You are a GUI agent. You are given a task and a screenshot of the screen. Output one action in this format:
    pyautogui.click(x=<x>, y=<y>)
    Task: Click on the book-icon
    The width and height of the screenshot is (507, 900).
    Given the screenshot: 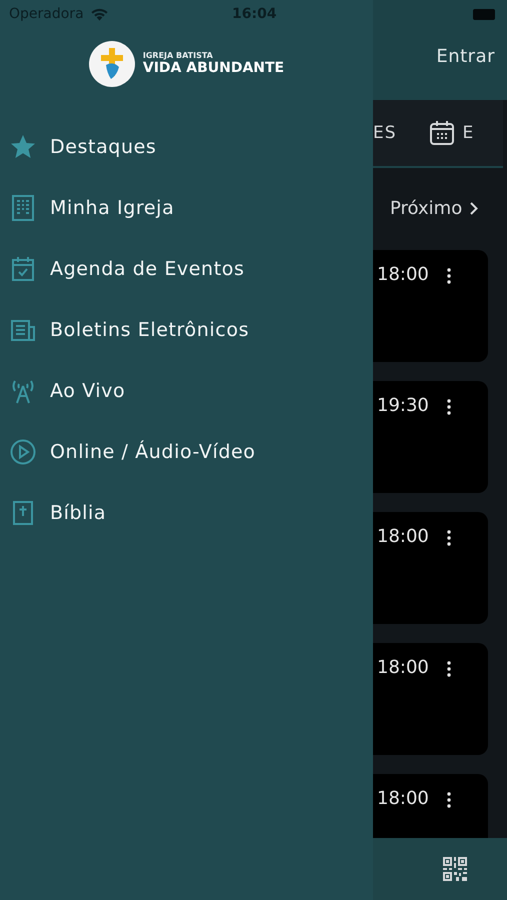 What is the action you would take?
    pyautogui.click(x=23, y=513)
    